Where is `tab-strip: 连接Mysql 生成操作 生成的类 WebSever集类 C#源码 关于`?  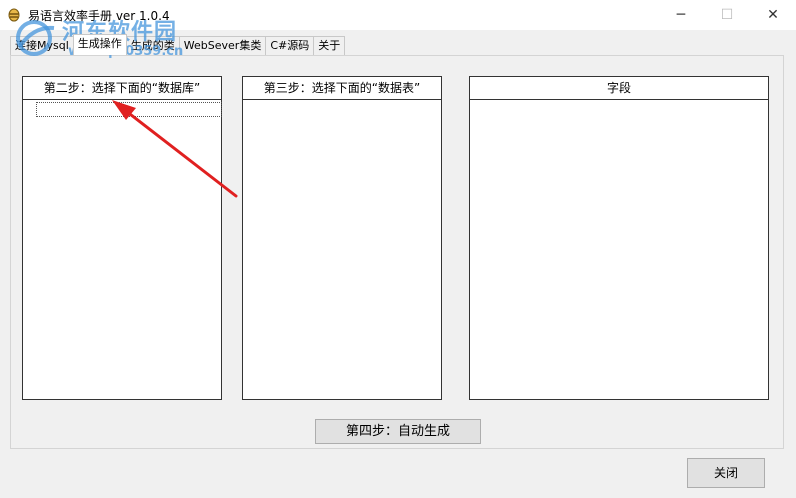
tab-strip: 连接Mysql 生成操作 生成的类 WebSever集类 C#源码 关于 is located at coordinates (178, 45).